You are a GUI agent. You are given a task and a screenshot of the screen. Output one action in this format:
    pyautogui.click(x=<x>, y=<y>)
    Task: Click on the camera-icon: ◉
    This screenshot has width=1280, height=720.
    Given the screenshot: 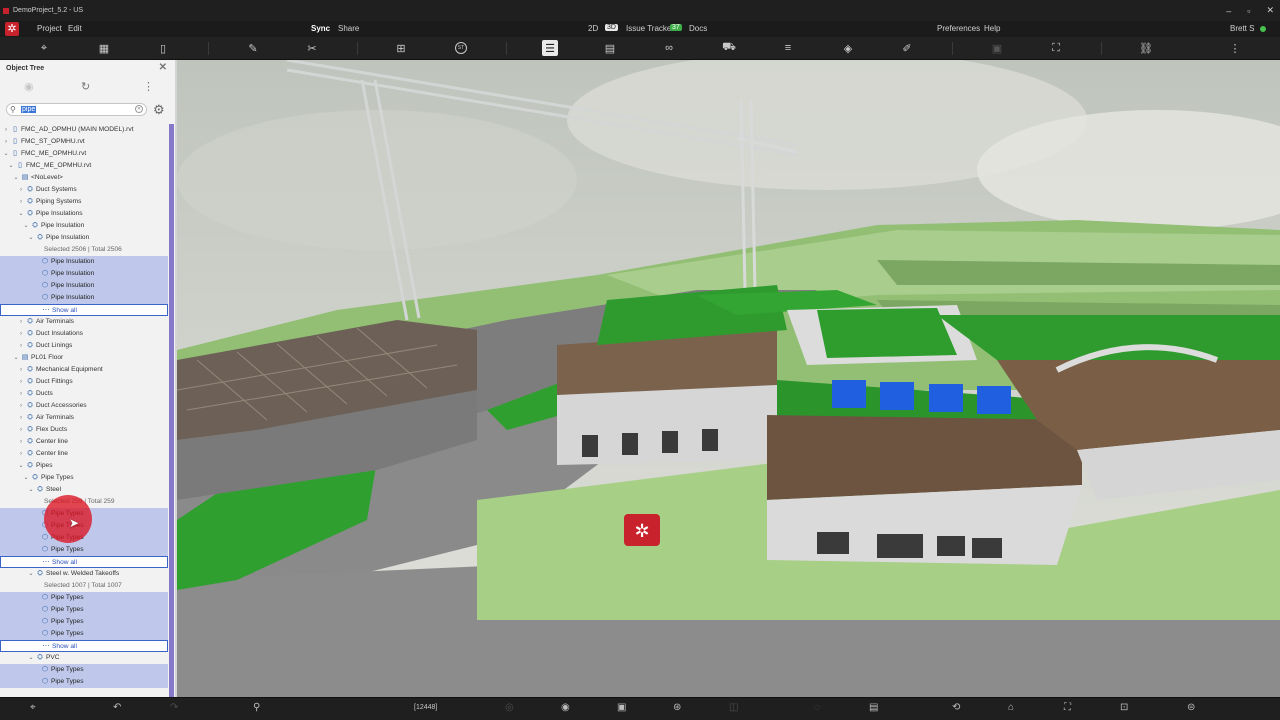 What is the action you would take?
    pyautogui.click(x=565, y=707)
    